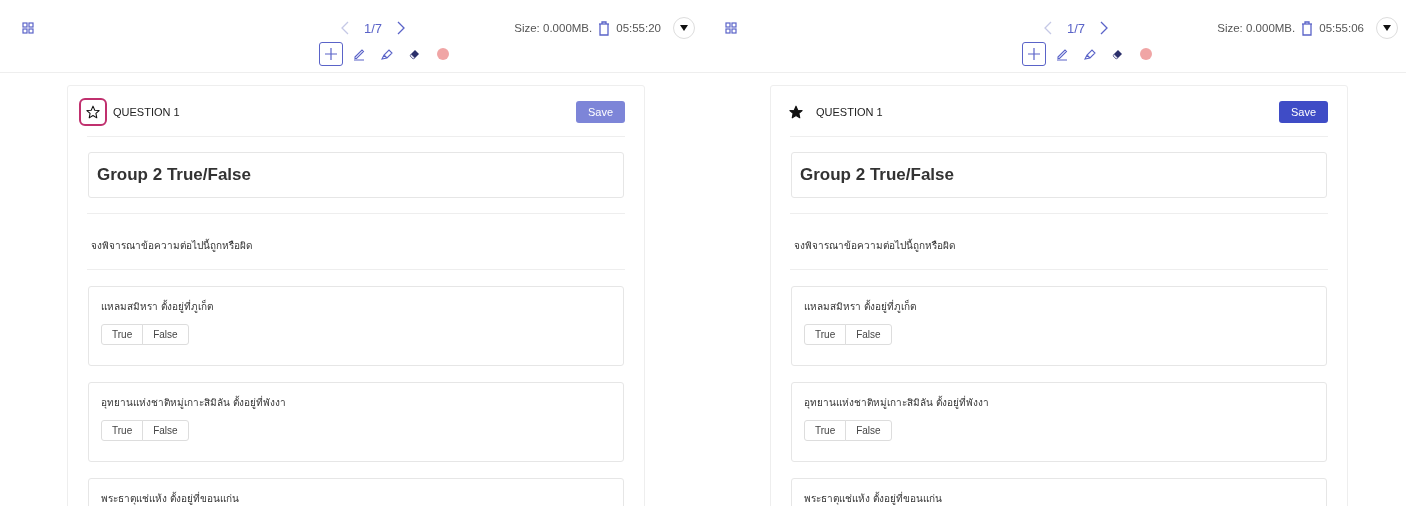 The width and height of the screenshot is (1407, 506). I want to click on timer: 05:55:06, so click(1341, 28).